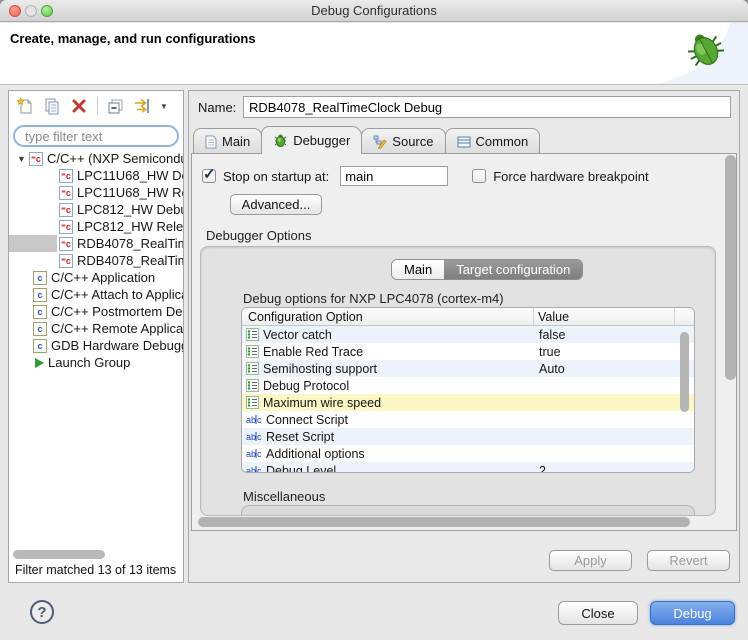 The width and height of the screenshot is (748, 640). Describe the element at coordinates (42, 612) in the screenshot. I see `help-button: ?` at that location.